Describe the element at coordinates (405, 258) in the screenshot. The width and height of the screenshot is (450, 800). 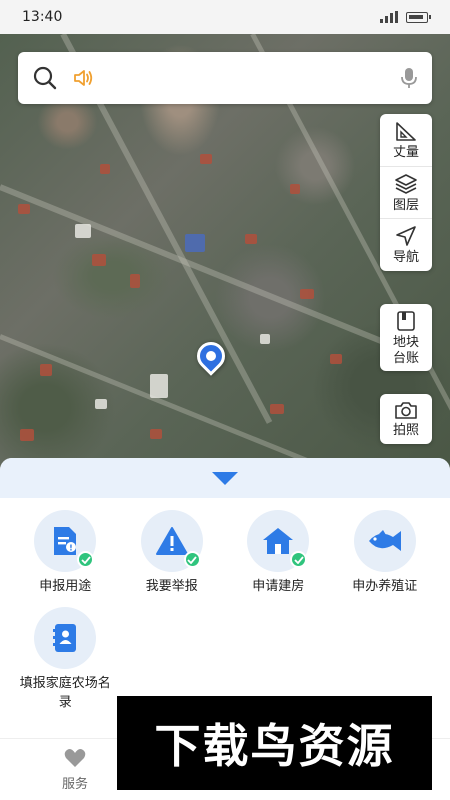
I see `tool-navigation-label: 导航` at that location.